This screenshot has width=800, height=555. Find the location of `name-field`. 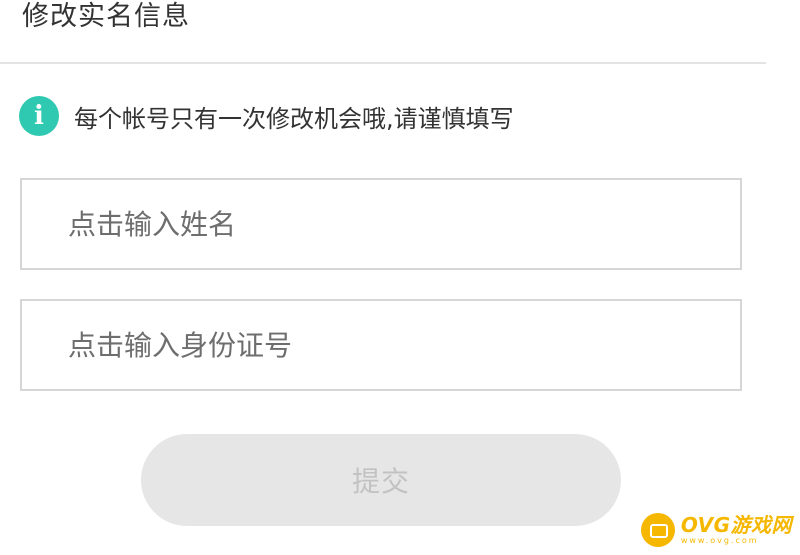

name-field is located at coordinates (381, 224).